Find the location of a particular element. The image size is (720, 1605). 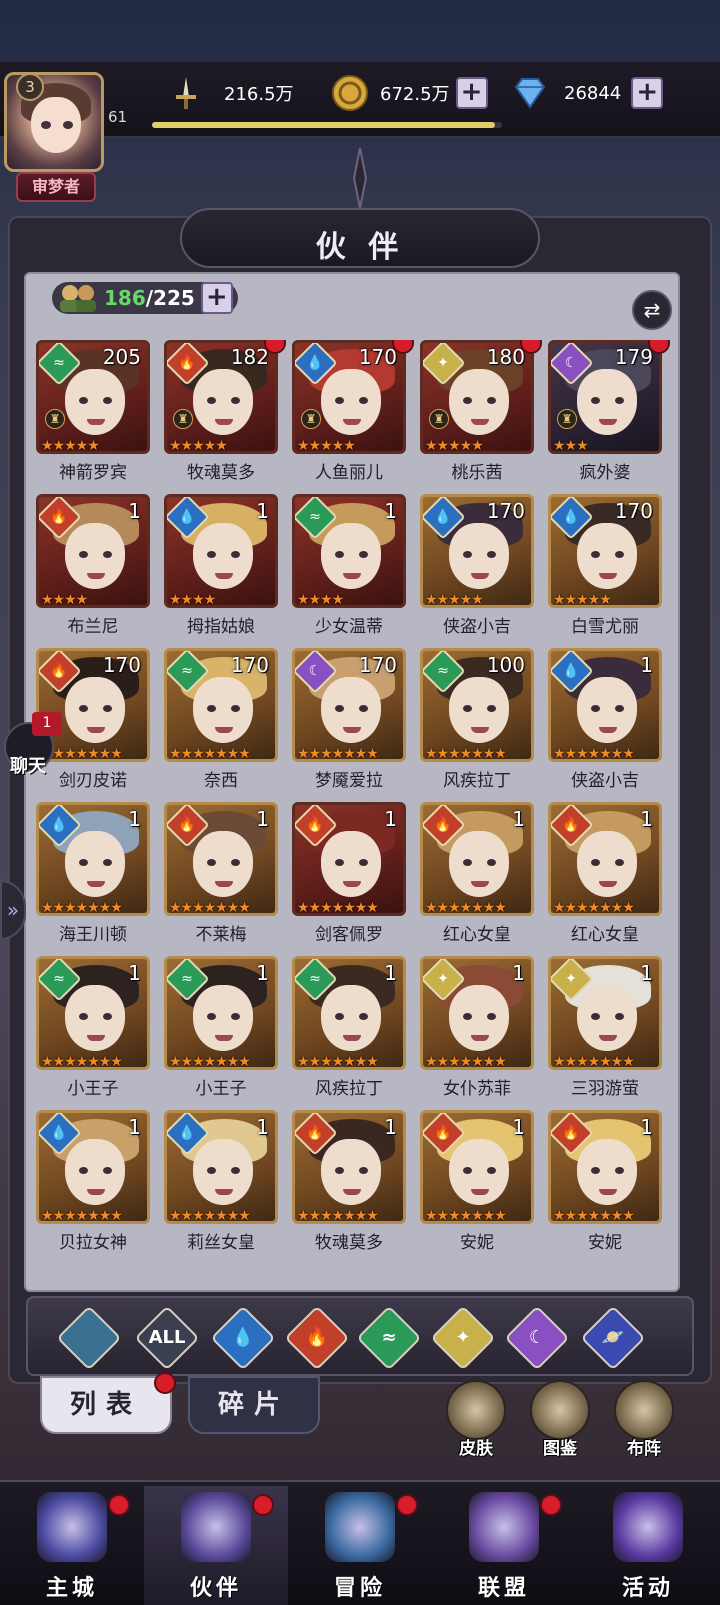

nav-alliance: 联盟 is located at coordinates (504, 1545).